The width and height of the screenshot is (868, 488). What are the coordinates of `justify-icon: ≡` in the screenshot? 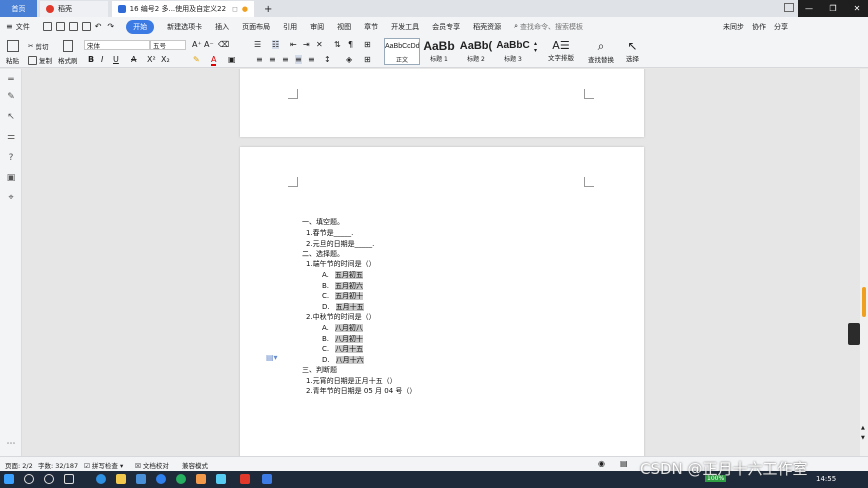 It's located at (298, 59).